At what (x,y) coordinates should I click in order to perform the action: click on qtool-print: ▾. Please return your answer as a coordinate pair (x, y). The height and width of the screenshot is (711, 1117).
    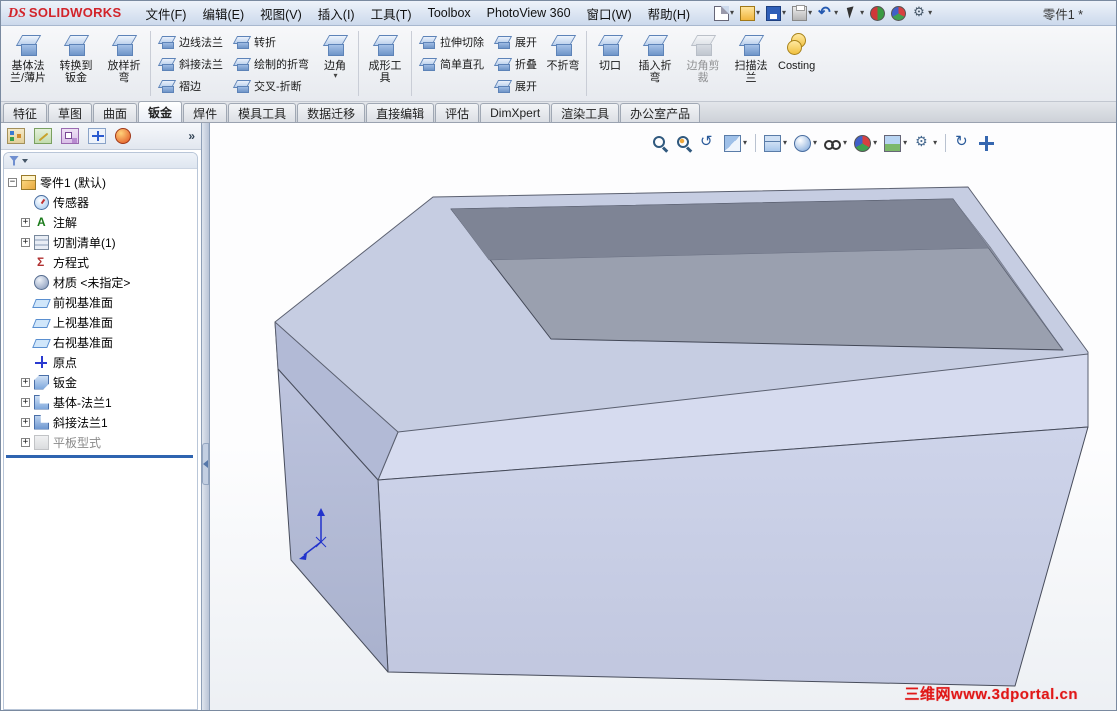
    Looking at the image, I should click on (802, 13).